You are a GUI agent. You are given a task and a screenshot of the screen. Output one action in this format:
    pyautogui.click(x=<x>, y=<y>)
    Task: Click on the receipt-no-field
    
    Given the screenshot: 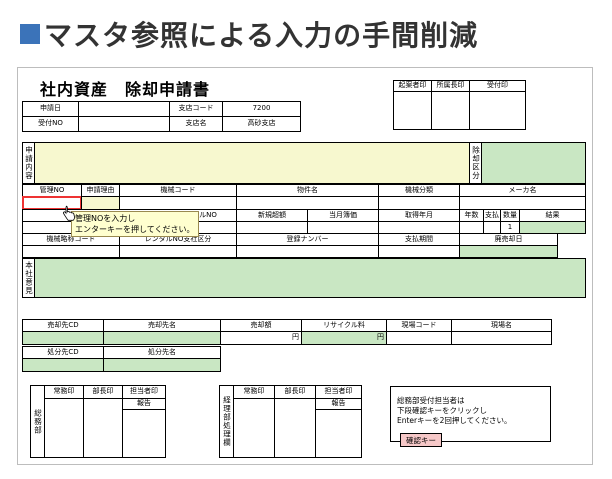 What is the action you would take?
    pyautogui.click(x=124, y=124)
    